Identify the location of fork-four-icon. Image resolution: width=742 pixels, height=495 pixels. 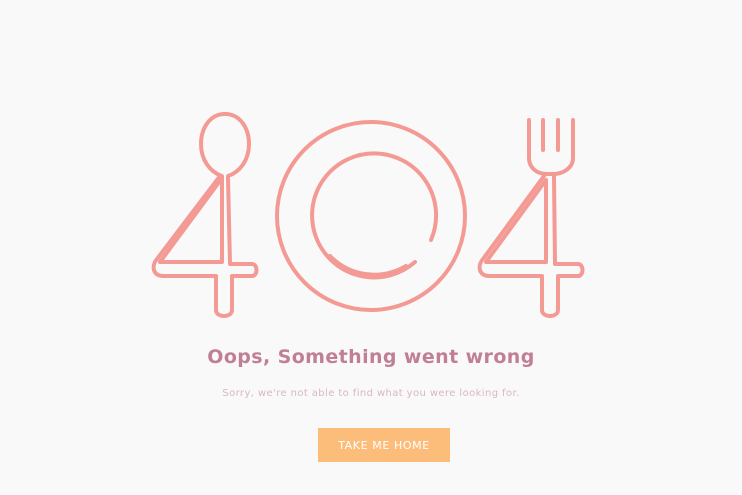
(531, 218).